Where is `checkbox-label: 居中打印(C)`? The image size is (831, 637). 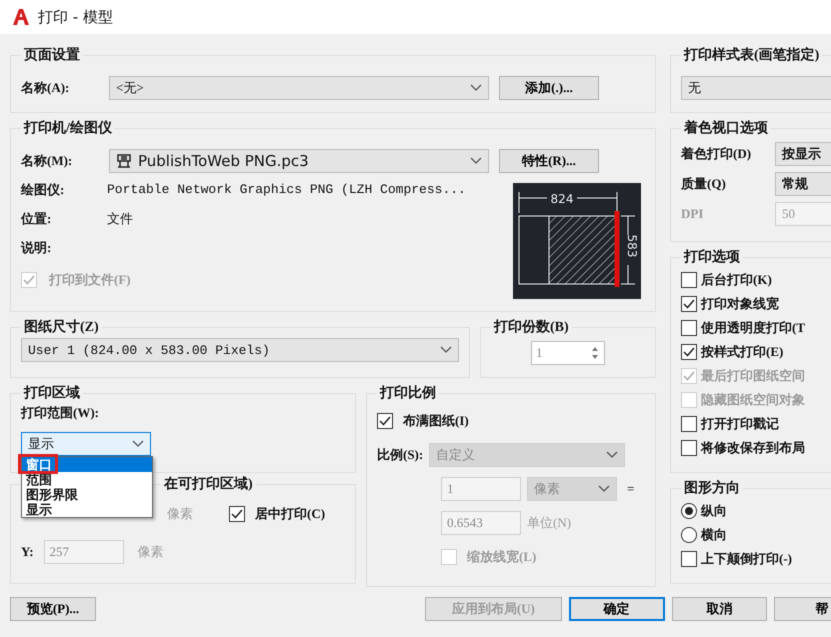
checkbox-label: 居中打印(C) is located at coordinates (290, 514).